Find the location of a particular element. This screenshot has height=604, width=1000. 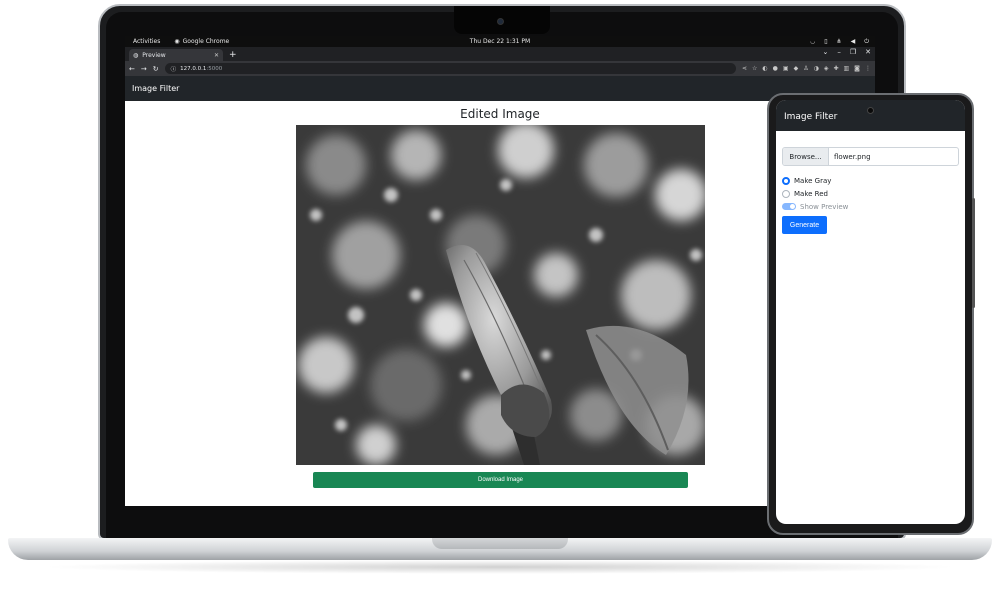

extension-icon: ▣ is located at coordinates (786, 68).